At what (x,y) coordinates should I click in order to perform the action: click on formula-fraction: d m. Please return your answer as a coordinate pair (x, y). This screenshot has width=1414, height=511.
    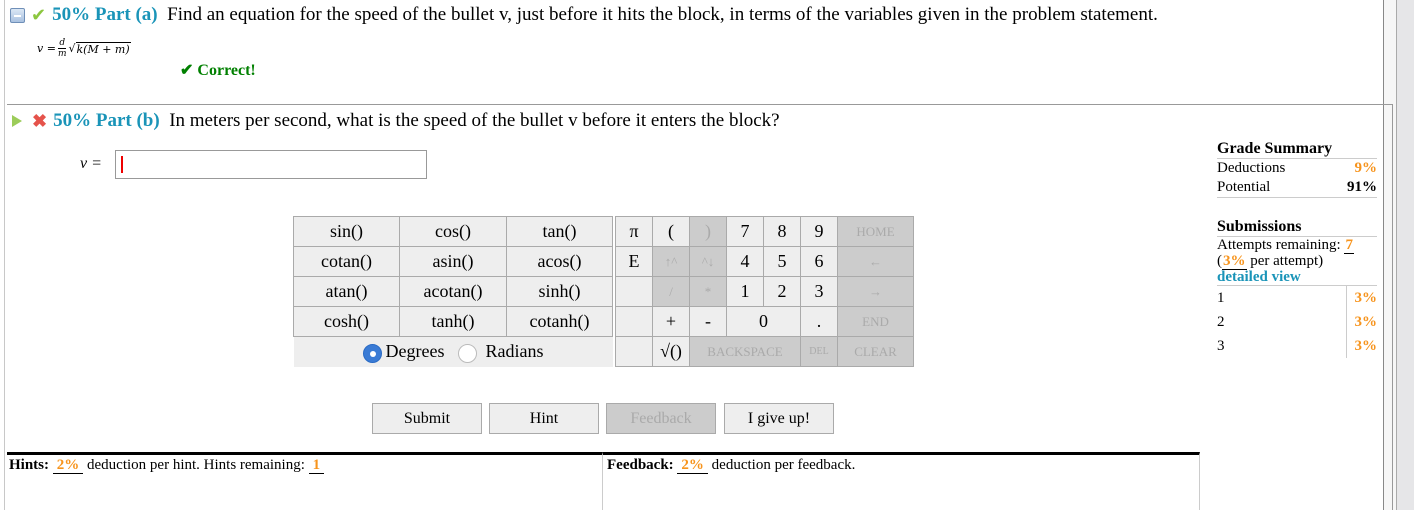
    Looking at the image, I should click on (62, 48).